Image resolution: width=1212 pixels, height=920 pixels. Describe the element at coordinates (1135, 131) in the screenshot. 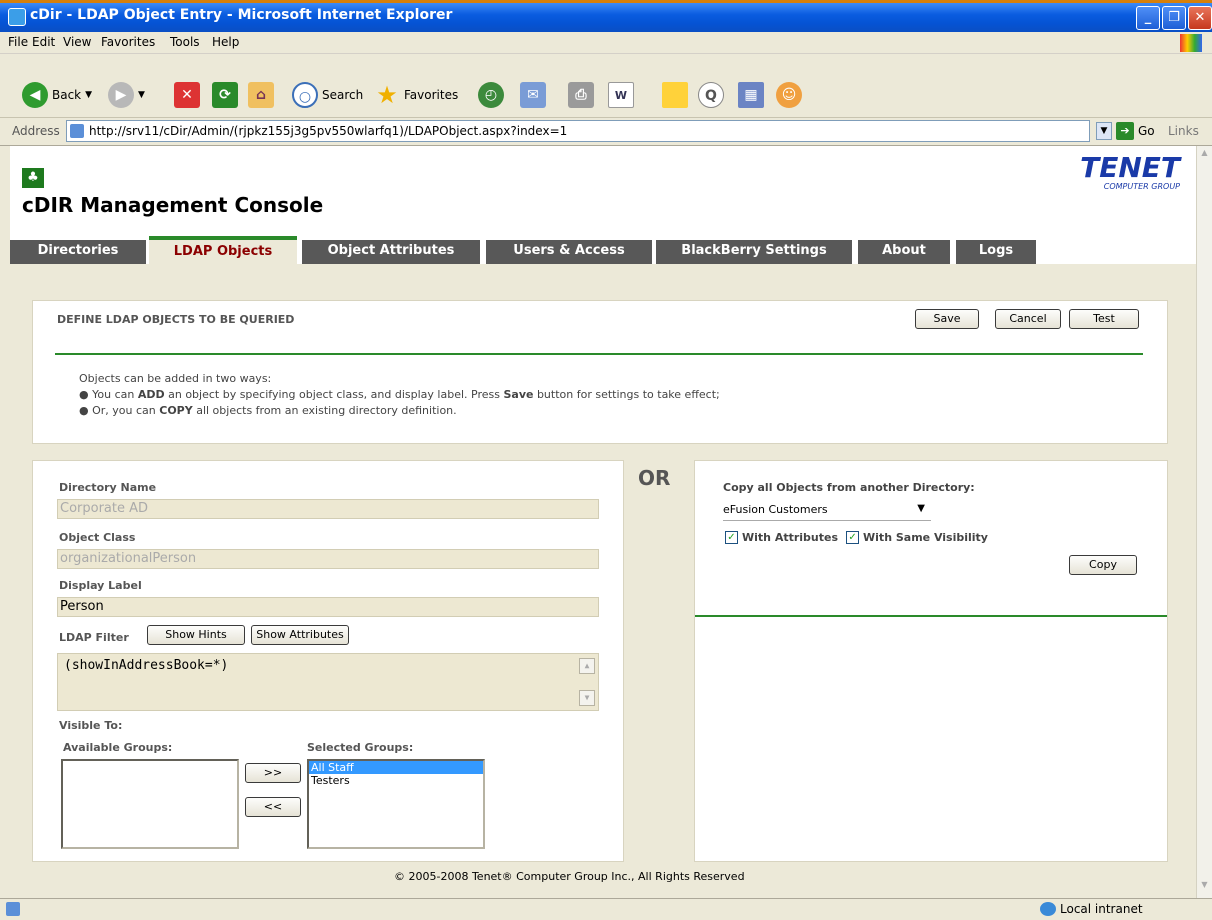

I see `go-button: ➔ Go` at that location.